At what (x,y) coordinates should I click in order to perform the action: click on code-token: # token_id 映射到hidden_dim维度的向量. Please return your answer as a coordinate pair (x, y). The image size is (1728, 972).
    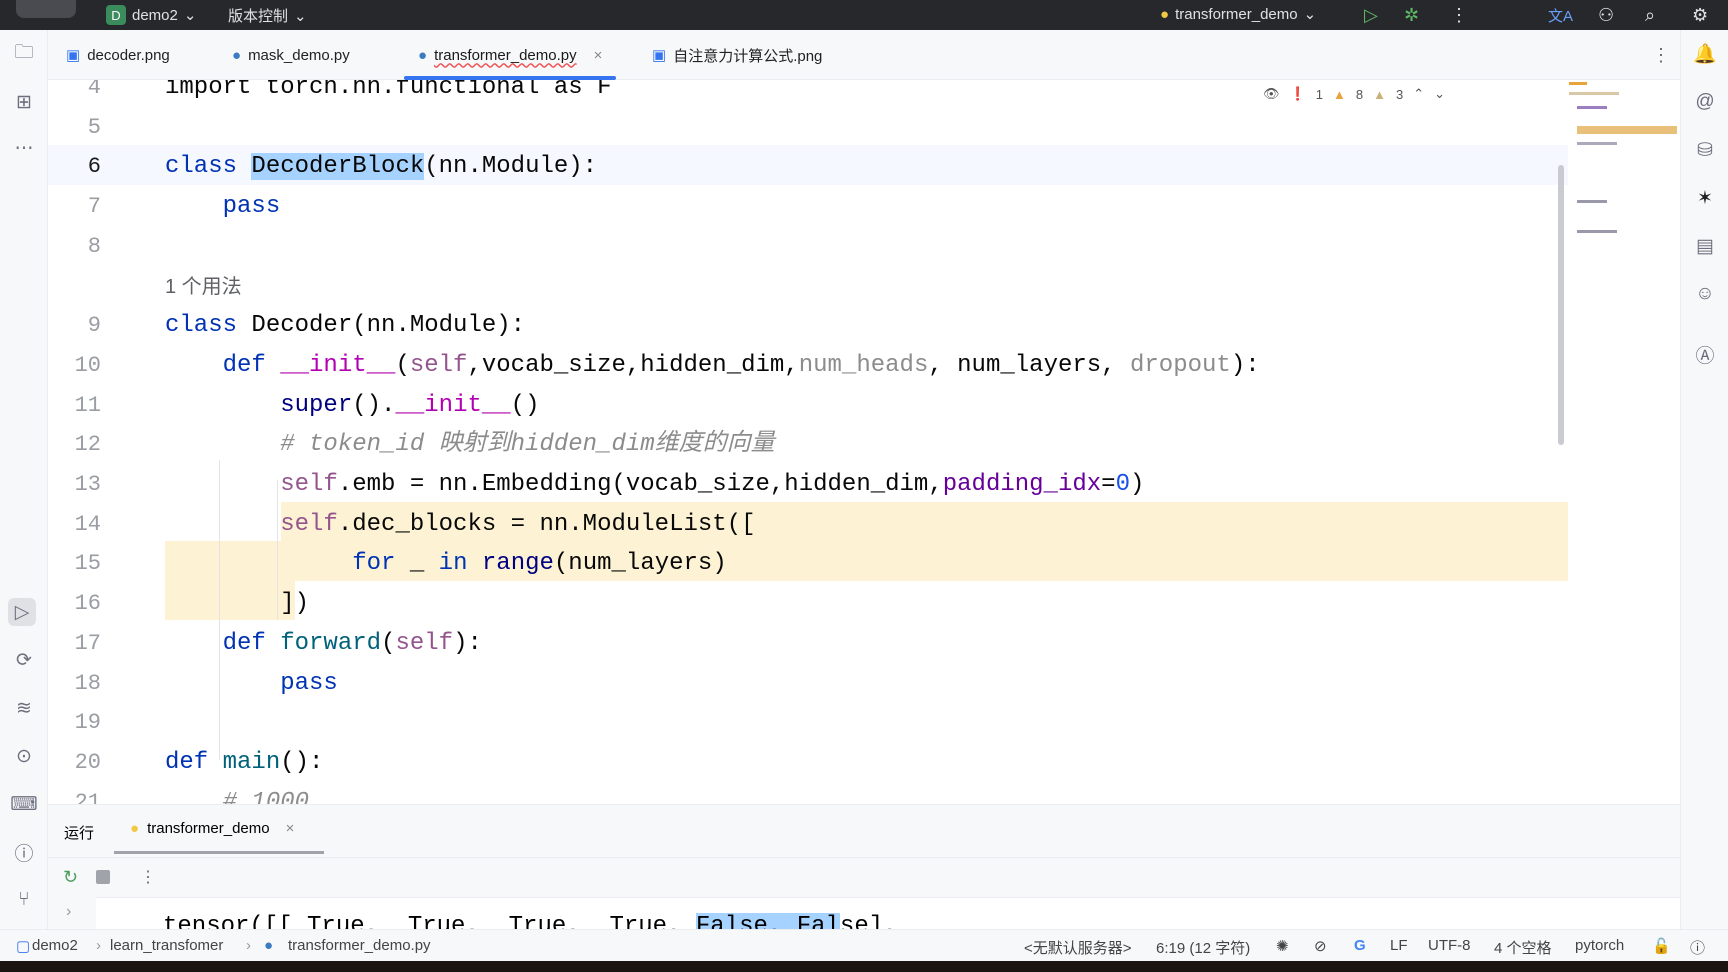
    Looking at the image, I should click on (527, 445).